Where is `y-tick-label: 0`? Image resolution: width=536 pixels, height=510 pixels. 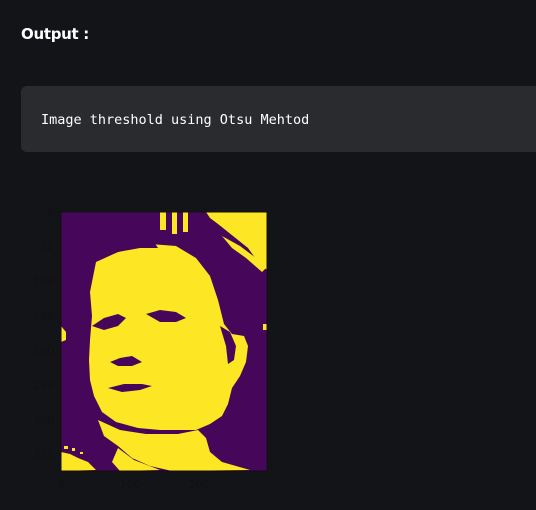 y-tick-label: 0 is located at coordinates (50, 212).